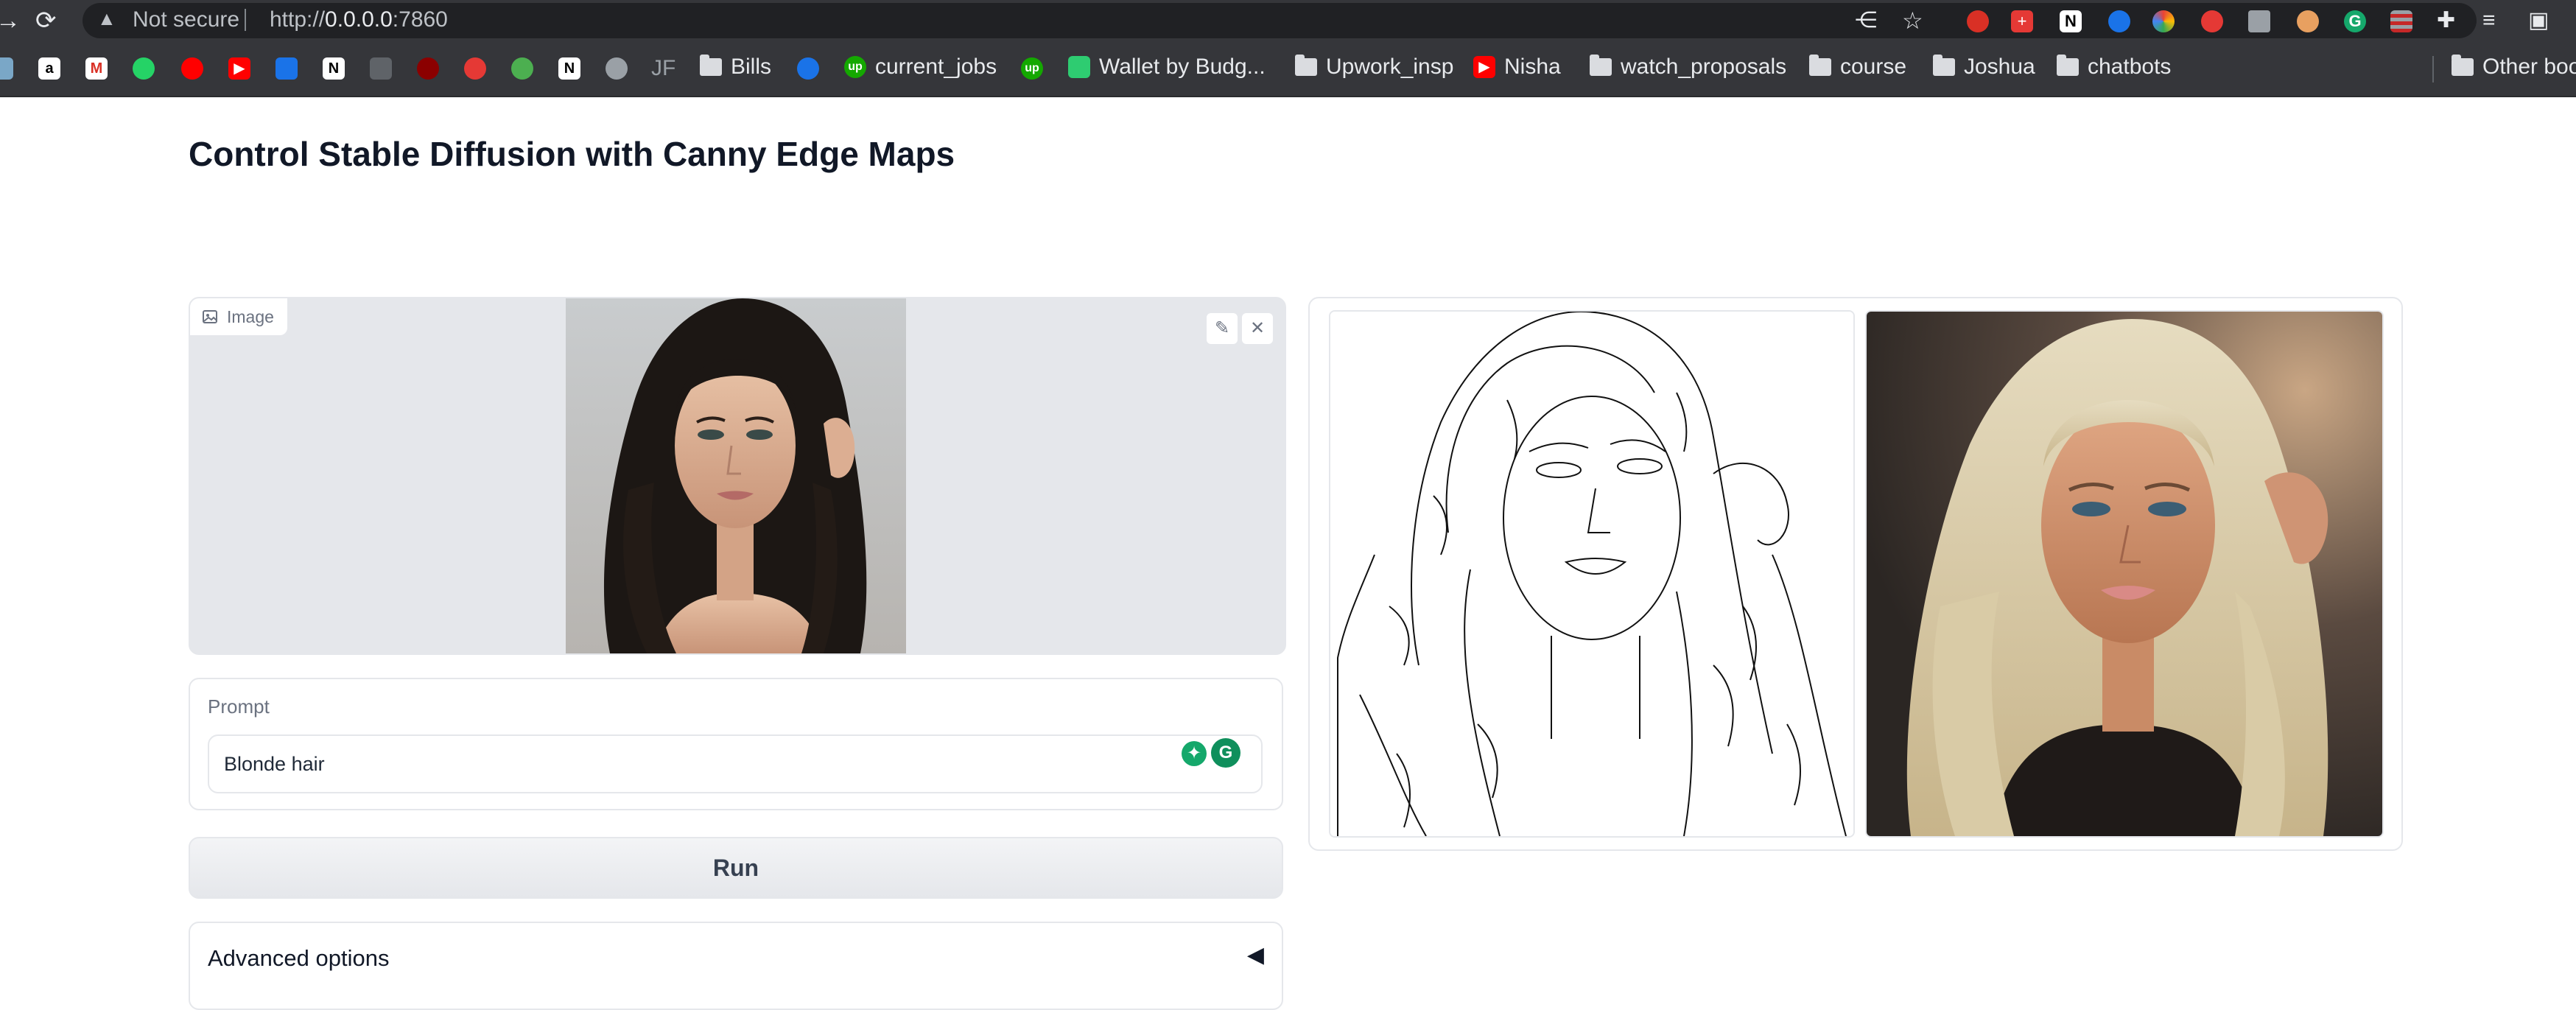 This screenshot has height=1010, width=2576. Describe the element at coordinates (144, 69) in the screenshot. I see `whatsapp-icon` at that location.